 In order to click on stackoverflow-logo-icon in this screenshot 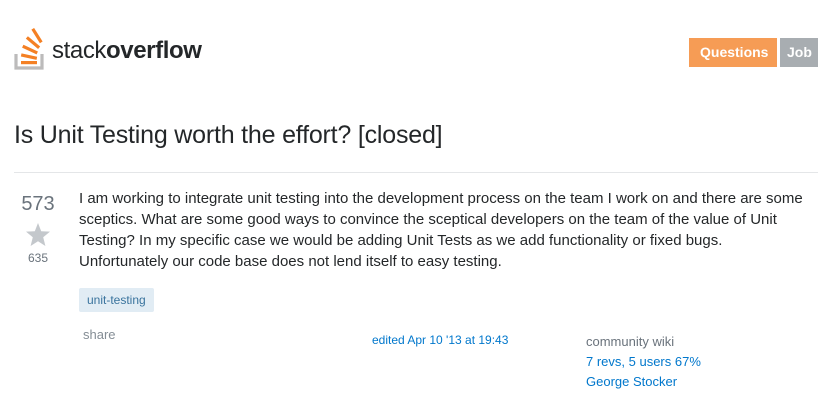, I will do `click(29, 49)`.